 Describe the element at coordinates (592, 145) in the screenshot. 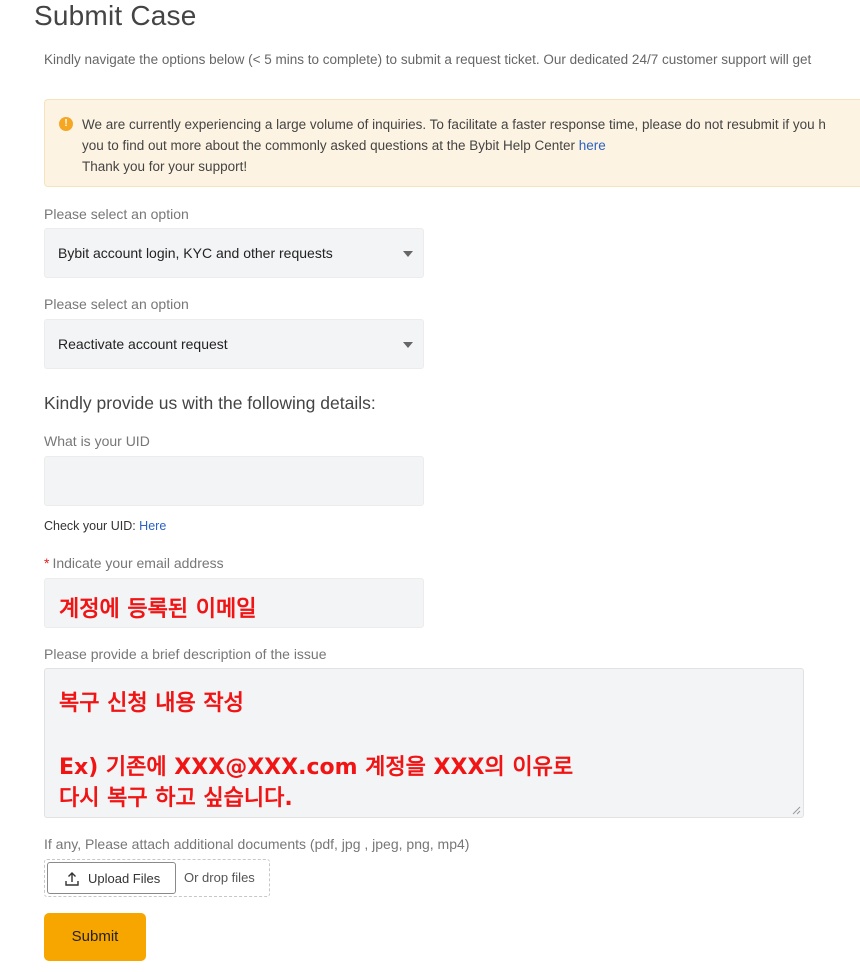

I see `help-center-link: here` at that location.